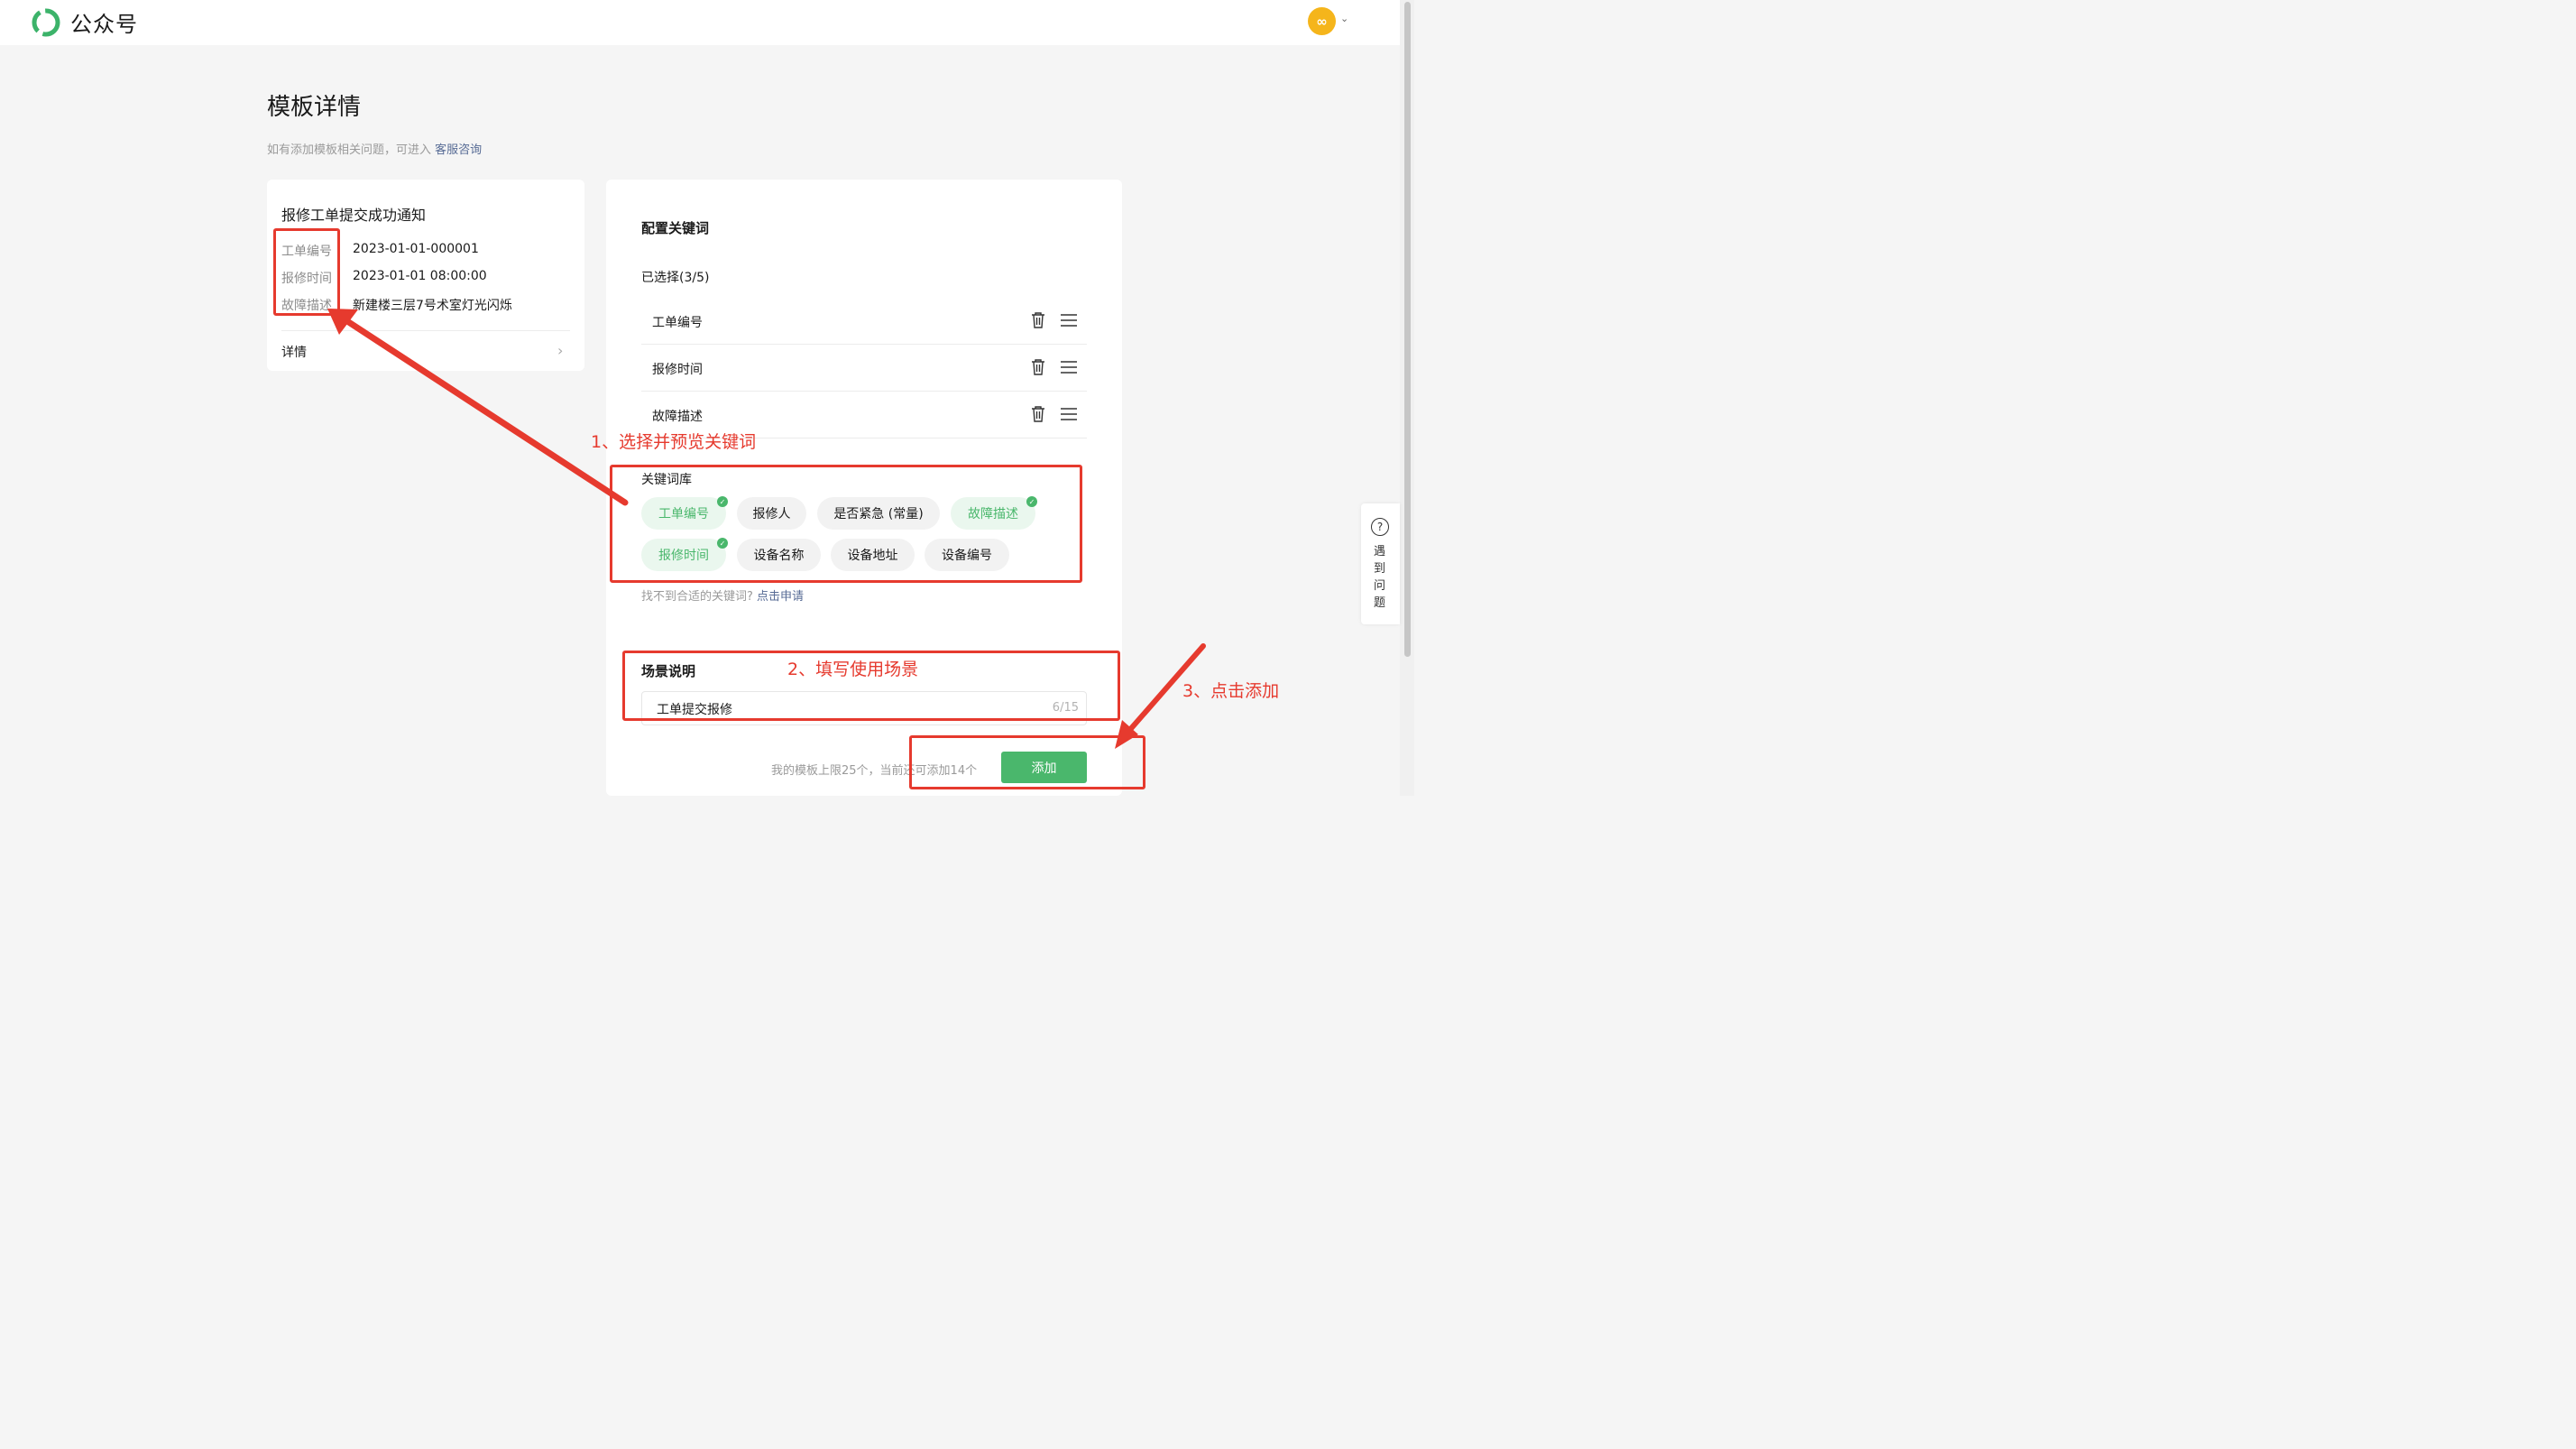 The height and width of the screenshot is (1449, 2576). I want to click on keyword-apply-hint: 找不到合适的关键词? 点击申请, so click(723, 595).